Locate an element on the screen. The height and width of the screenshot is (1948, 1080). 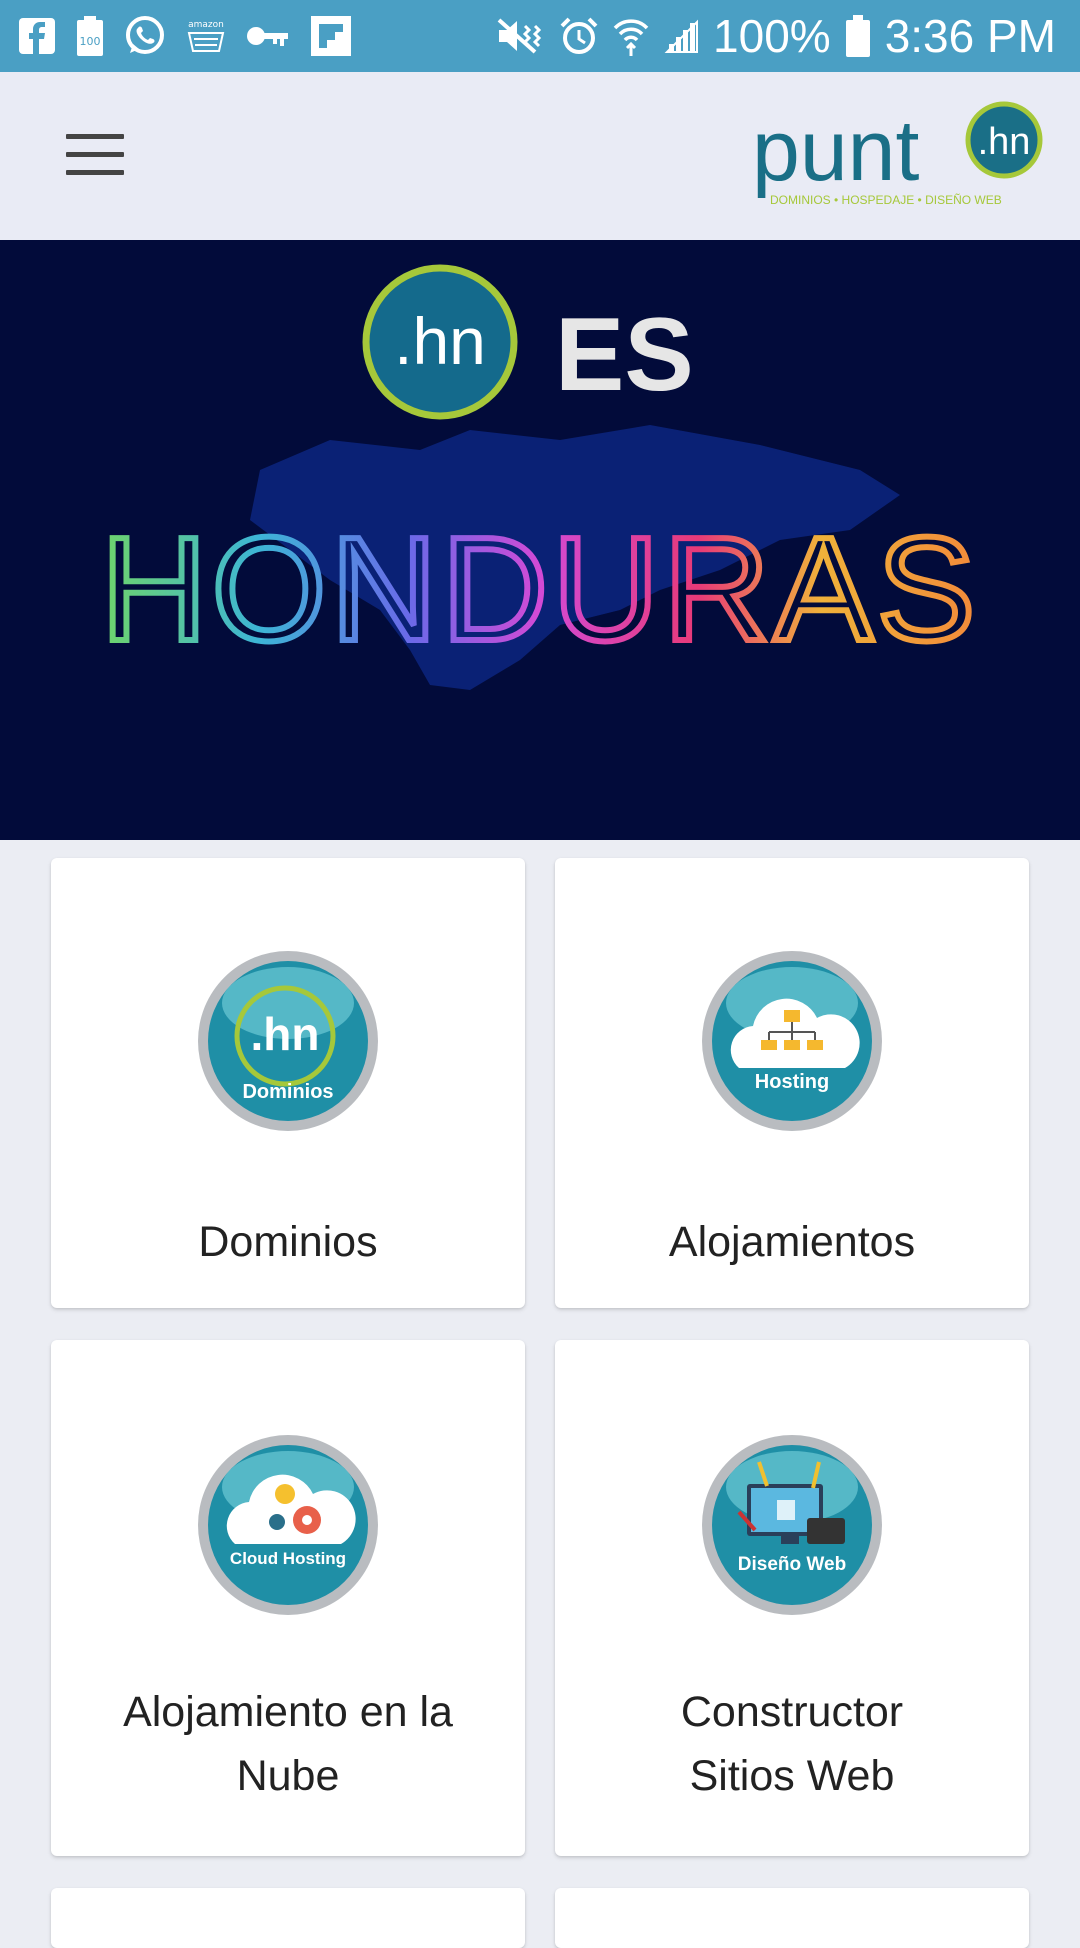
card-label: Dominios is located at coordinates (288, 1242).